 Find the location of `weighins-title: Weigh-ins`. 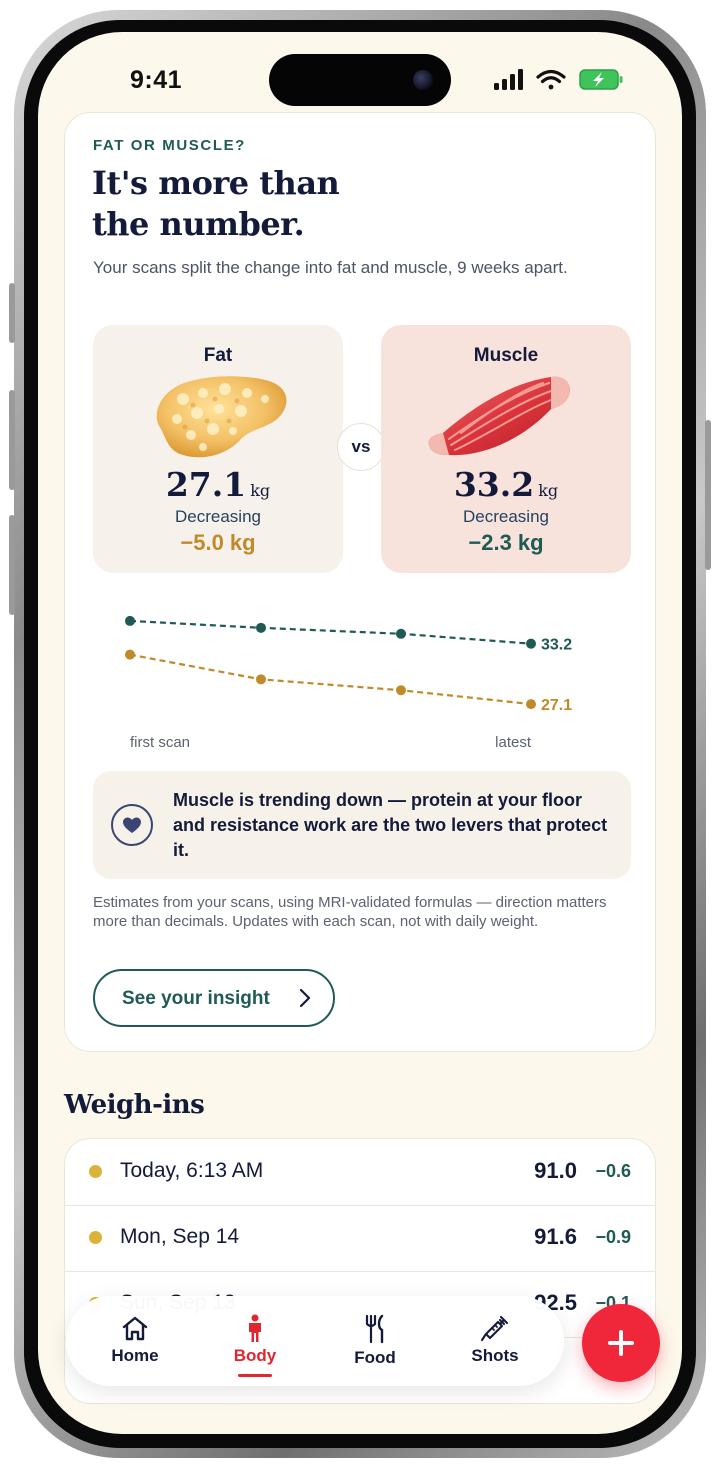

weighins-title: Weigh-ins is located at coordinates (134, 1105).